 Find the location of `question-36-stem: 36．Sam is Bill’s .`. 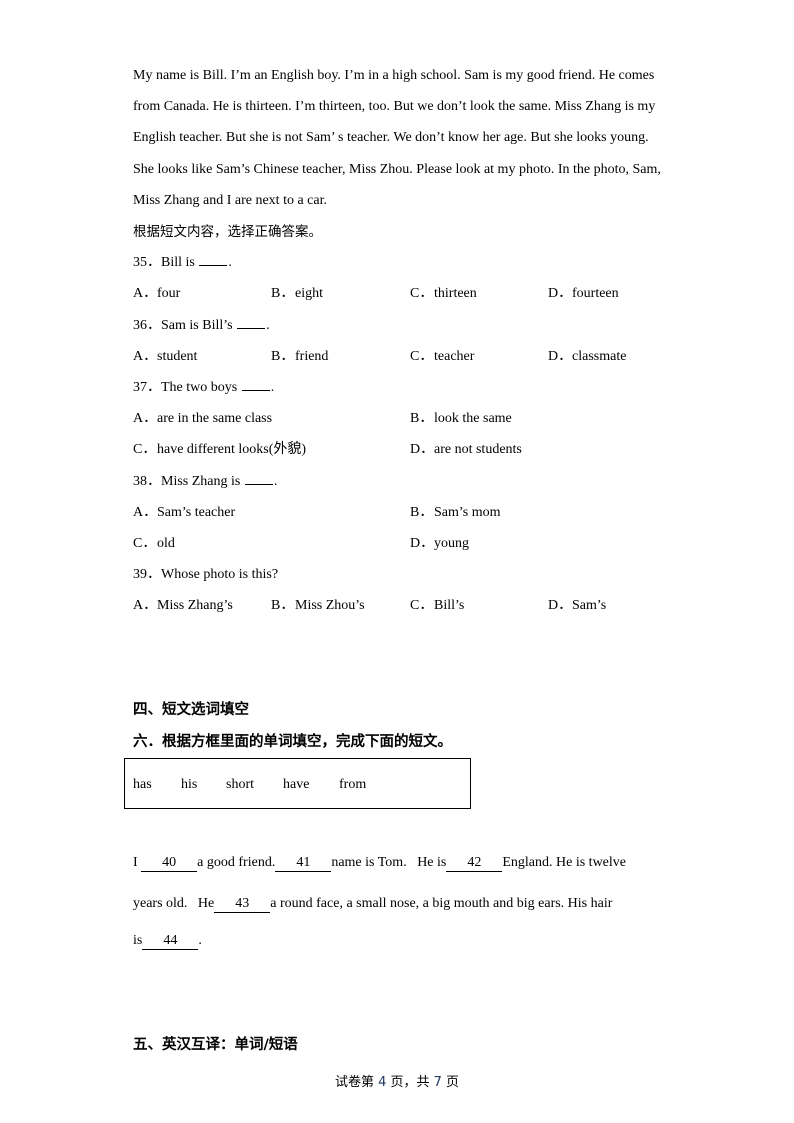

question-36-stem: 36．Sam is Bill’s . is located at coordinates (201, 326).